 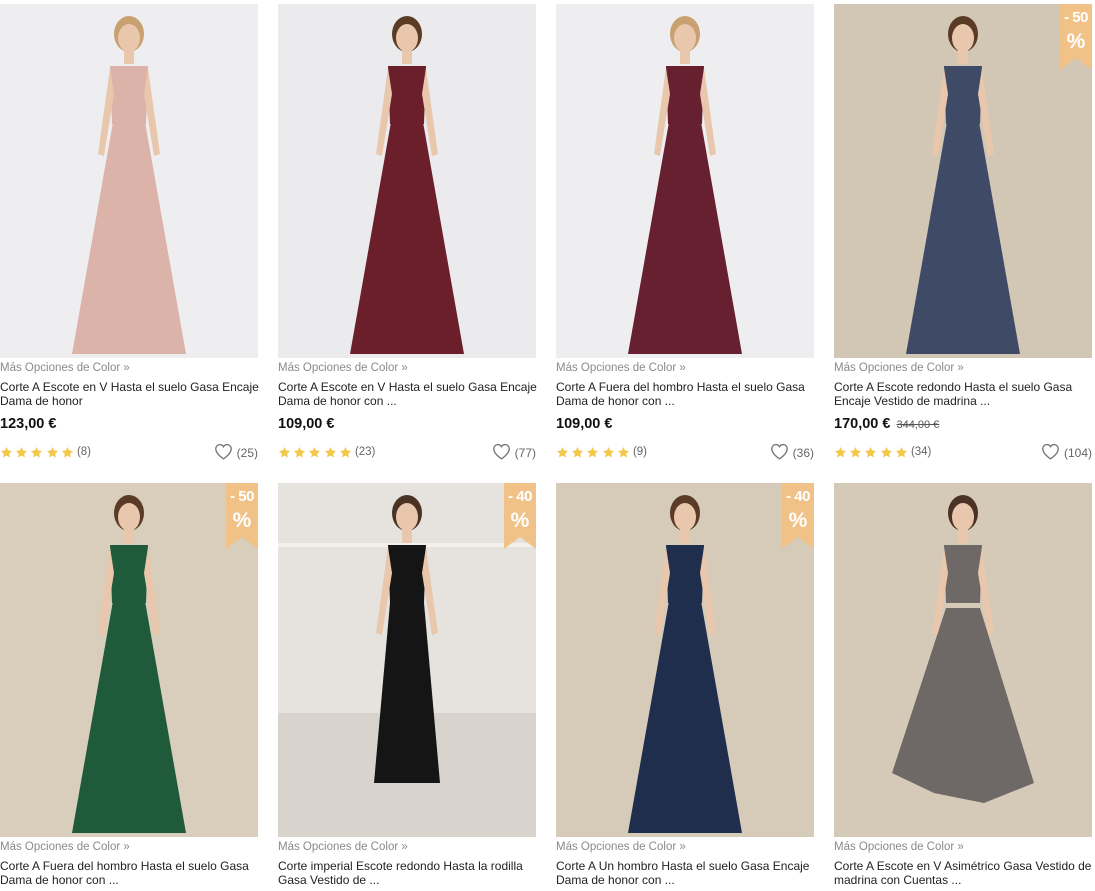 I want to click on wishlist-button: (77), so click(x=514, y=453).